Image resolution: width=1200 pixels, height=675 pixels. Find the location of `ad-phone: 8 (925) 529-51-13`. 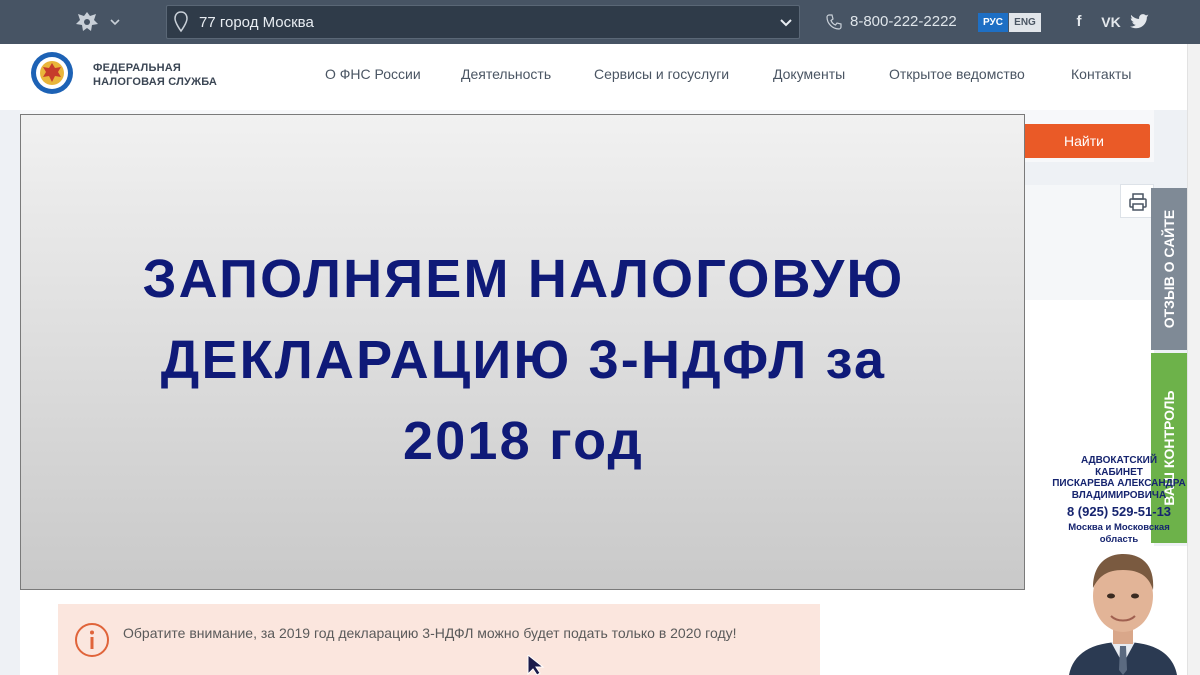

ad-phone: 8 (925) 529-51-13 is located at coordinates (1119, 511).